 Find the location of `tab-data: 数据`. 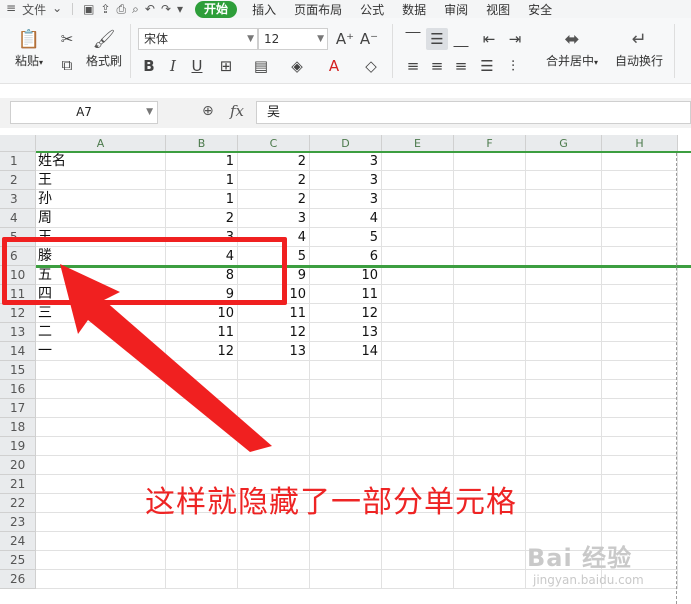

tab-data: 数据 is located at coordinates (414, 9).